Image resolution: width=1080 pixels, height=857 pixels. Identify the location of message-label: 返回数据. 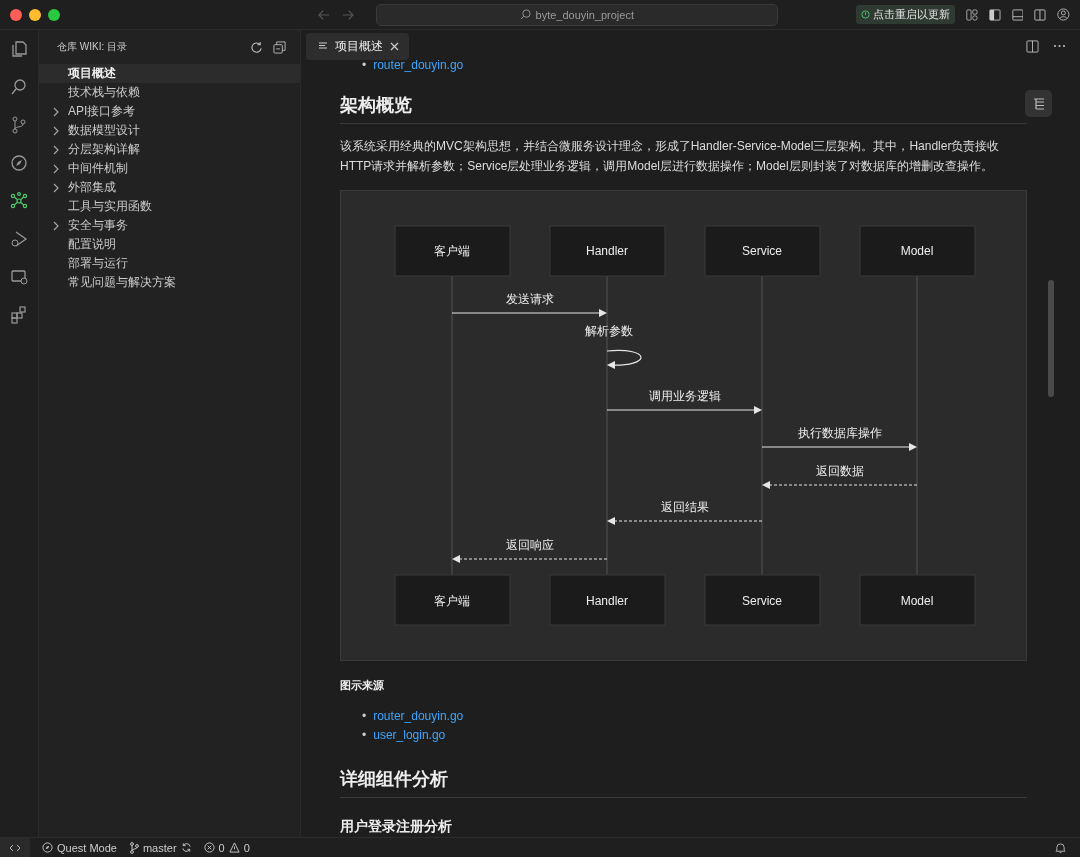
(839, 471).